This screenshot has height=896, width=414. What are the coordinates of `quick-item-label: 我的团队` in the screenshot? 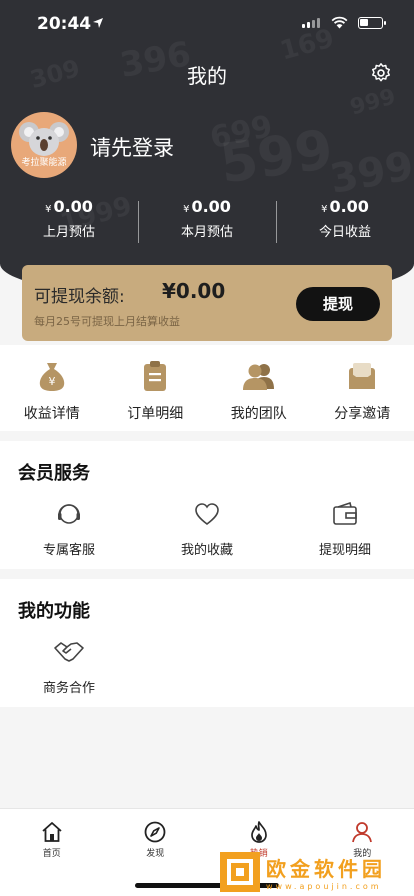 It's located at (258, 414).